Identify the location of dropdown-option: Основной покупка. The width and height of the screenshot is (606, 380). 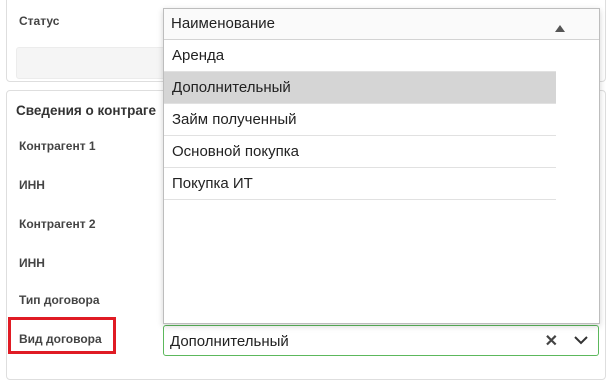
(360, 152).